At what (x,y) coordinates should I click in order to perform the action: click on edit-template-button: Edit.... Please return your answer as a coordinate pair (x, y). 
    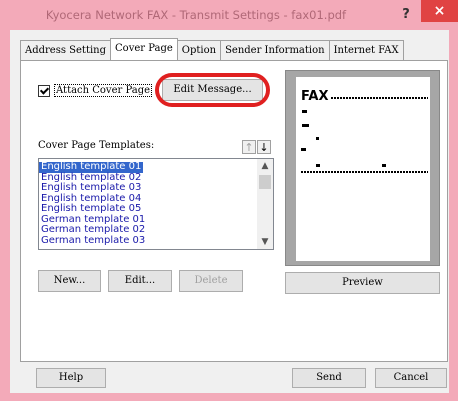
    Looking at the image, I should click on (140, 281).